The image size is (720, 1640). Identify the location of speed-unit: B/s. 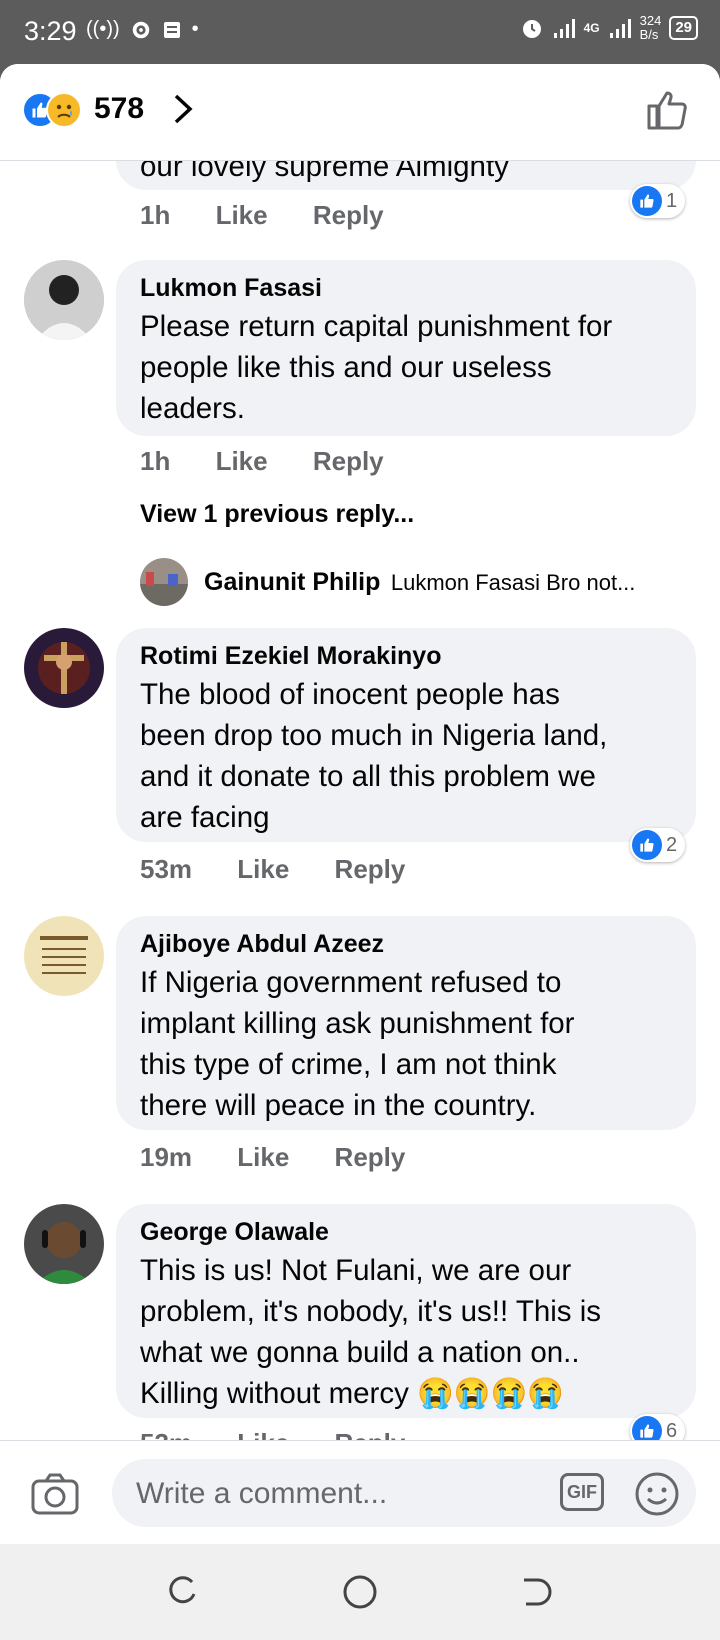
(649, 34).